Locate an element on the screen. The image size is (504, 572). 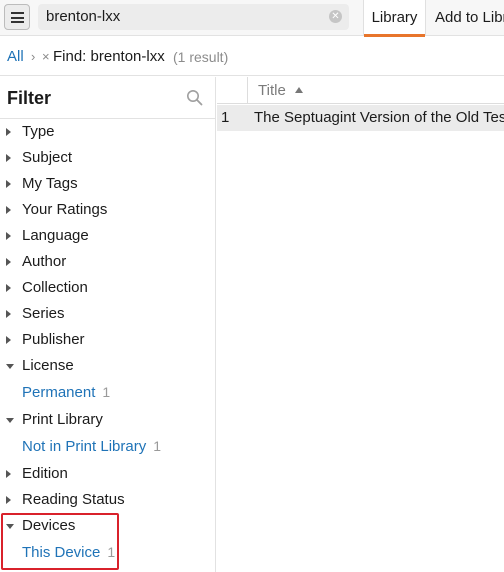
filter-item-label: Series is located at coordinates (43, 313).